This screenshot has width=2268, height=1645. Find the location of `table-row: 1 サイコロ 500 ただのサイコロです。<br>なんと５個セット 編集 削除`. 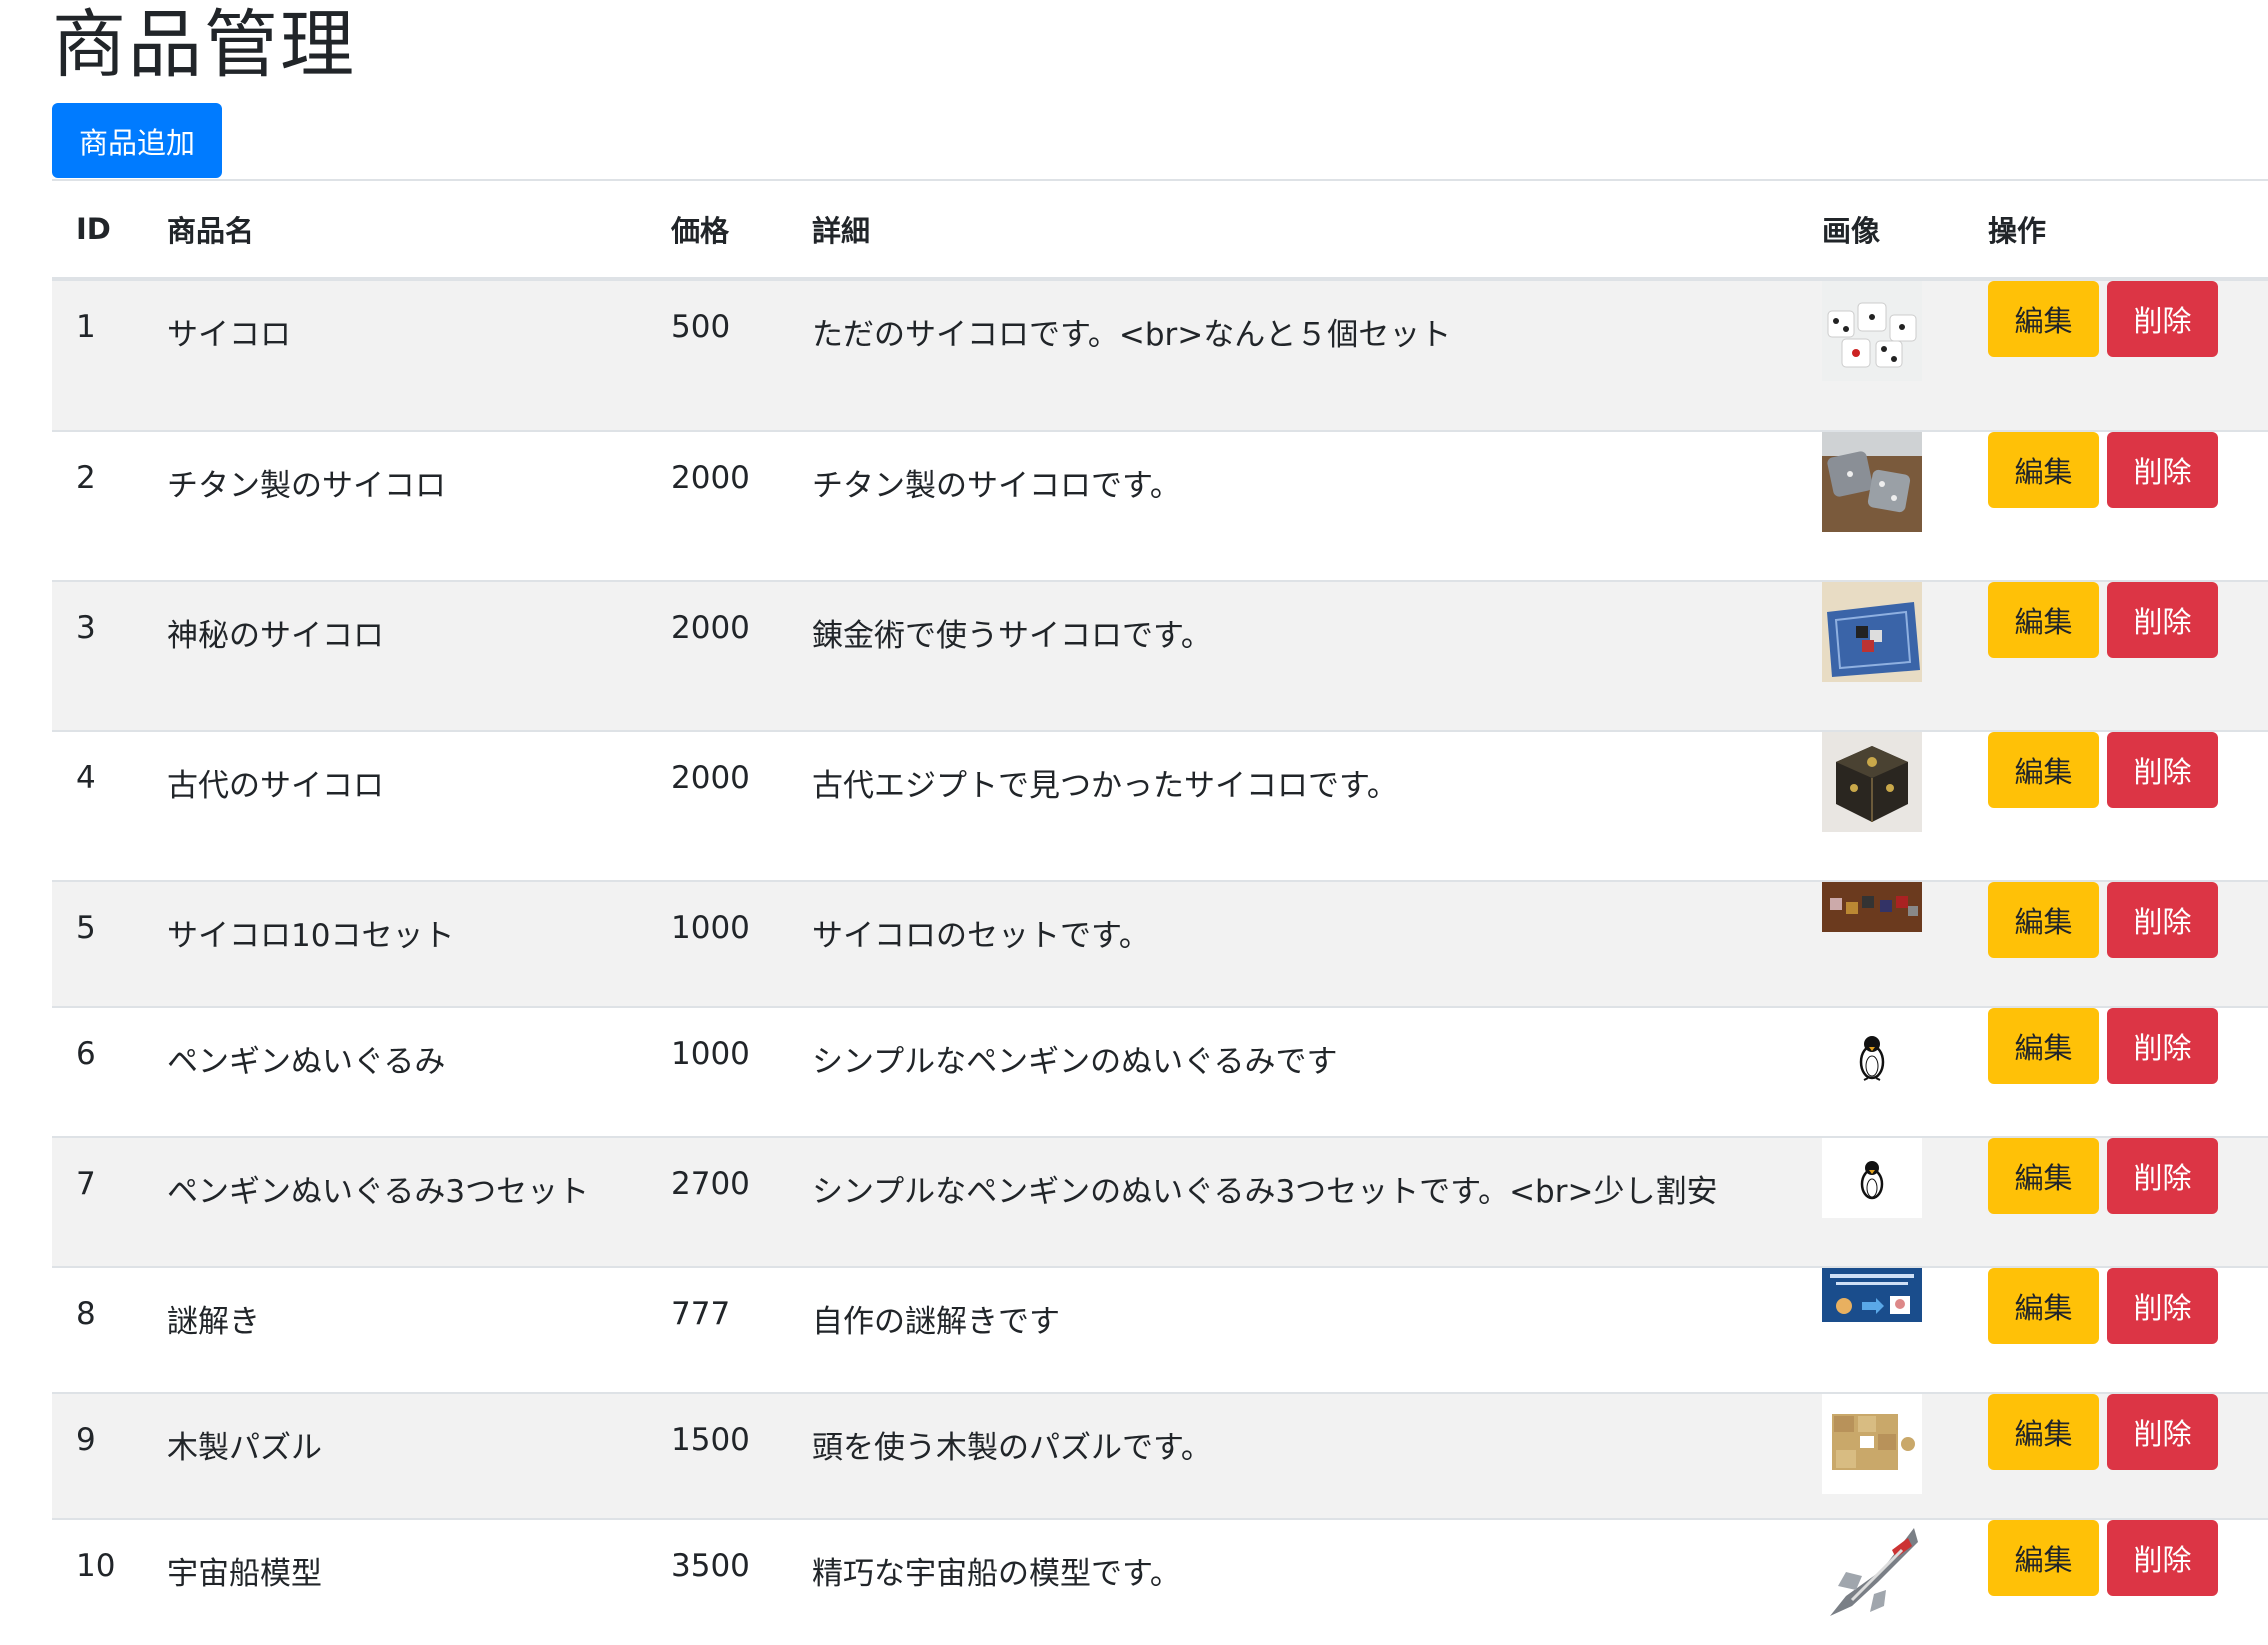

table-row: 1 サイコロ 500 ただのサイコロです。<br>なんと５個セット 編集 削除 is located at coordinates (1160, 354).